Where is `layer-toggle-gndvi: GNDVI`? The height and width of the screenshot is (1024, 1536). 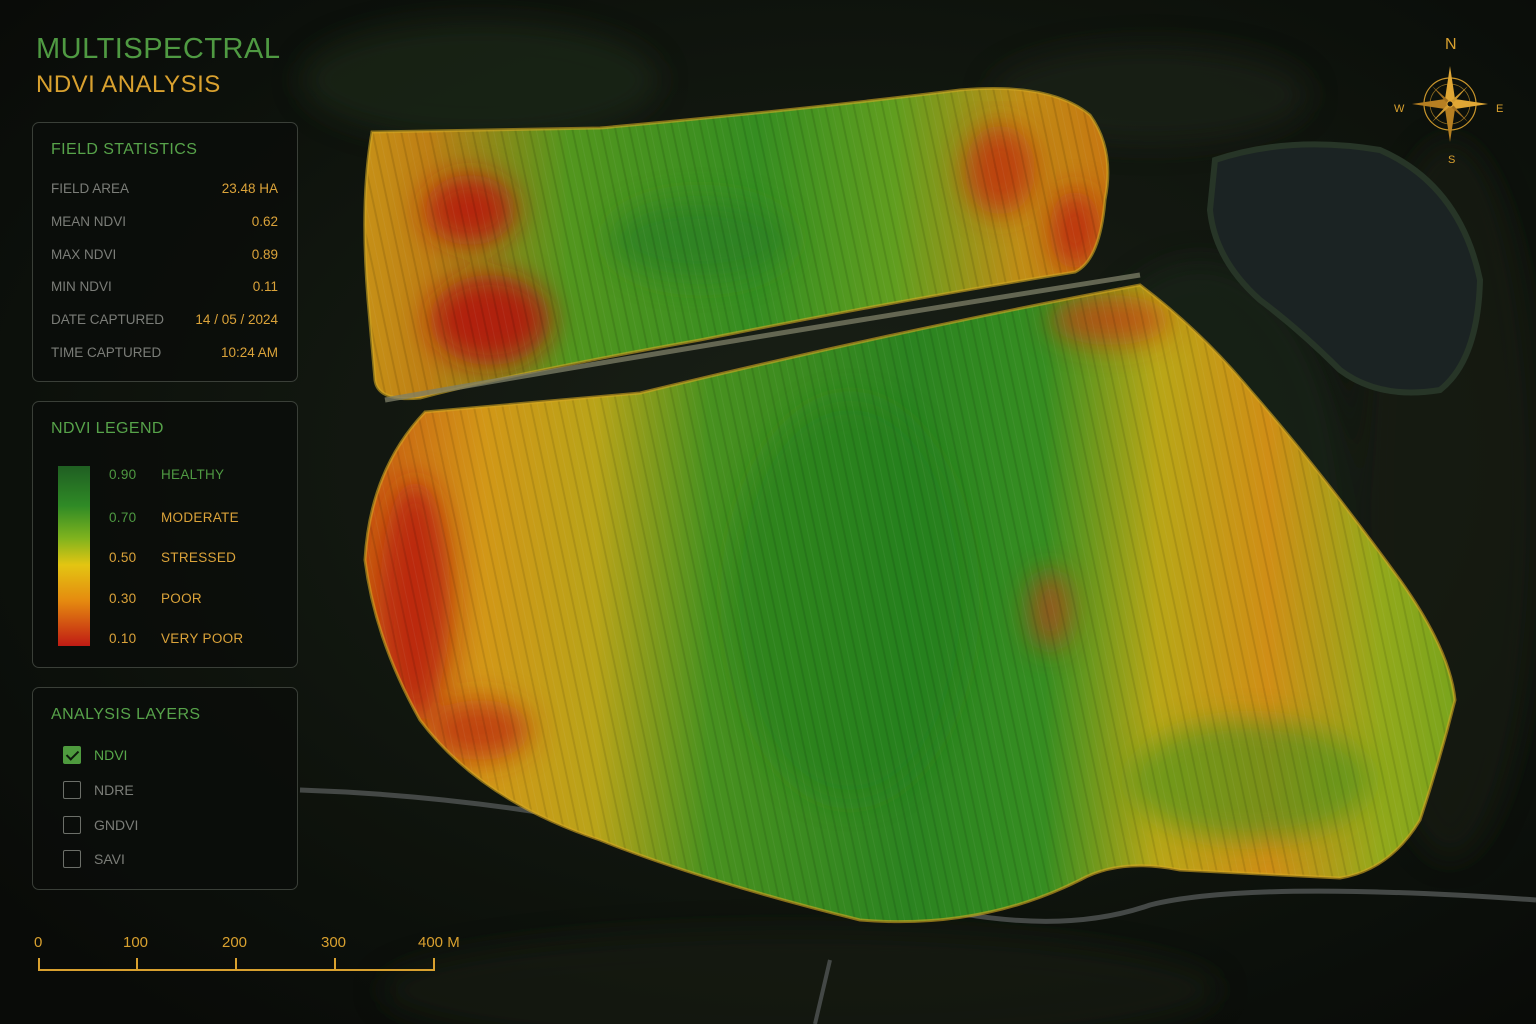 layer-toggle-gndvi: GNDVI is located at coordinates (100, 825).